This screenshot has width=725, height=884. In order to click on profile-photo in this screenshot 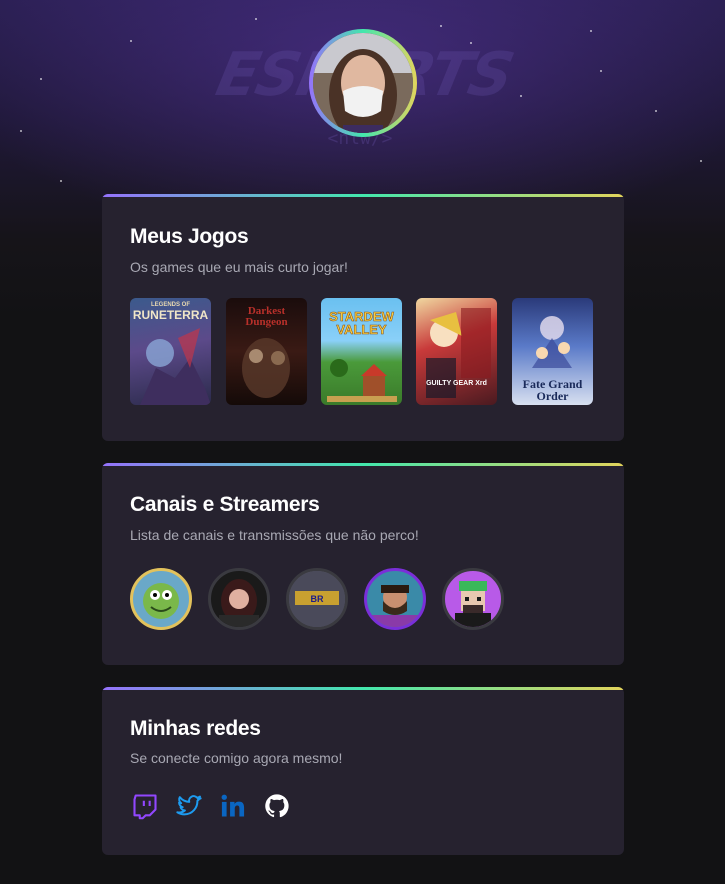, I will do `click(363, 83)`.